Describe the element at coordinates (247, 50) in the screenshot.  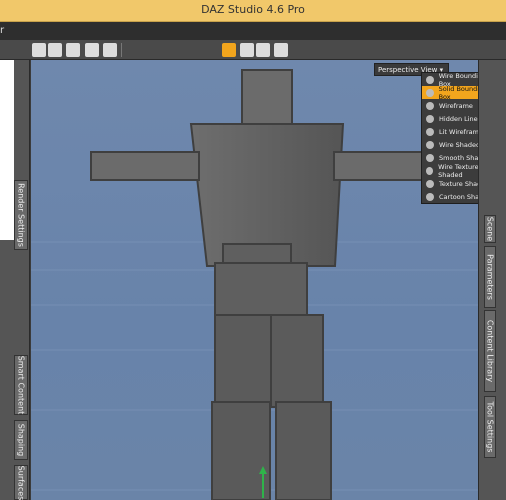
I see `rotate-icon` at that location.